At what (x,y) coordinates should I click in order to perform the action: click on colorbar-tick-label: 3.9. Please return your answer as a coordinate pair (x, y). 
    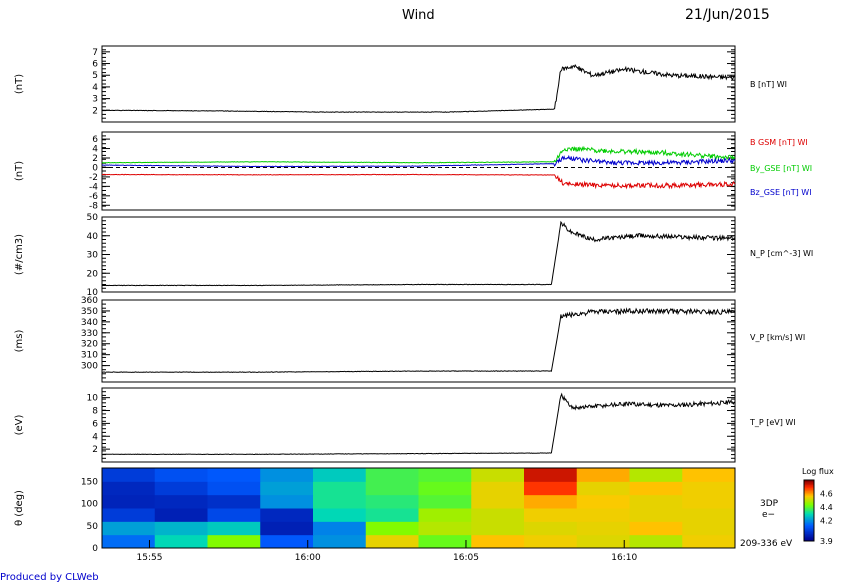
    Looking at the image, I should click on (826, 541).